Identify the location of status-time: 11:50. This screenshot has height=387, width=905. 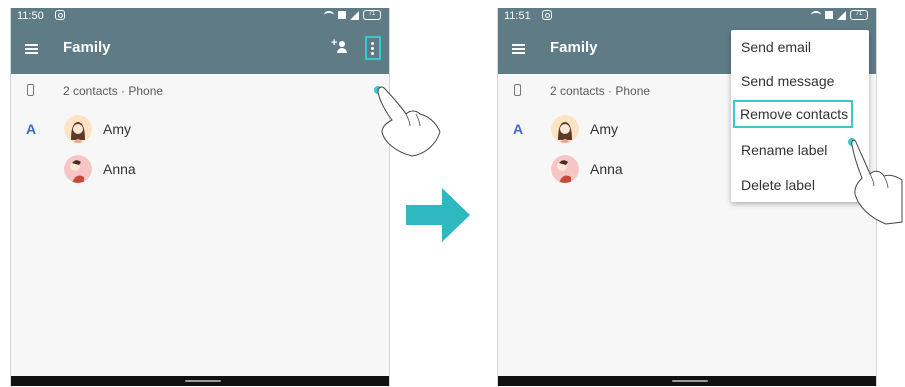
(30, 16).